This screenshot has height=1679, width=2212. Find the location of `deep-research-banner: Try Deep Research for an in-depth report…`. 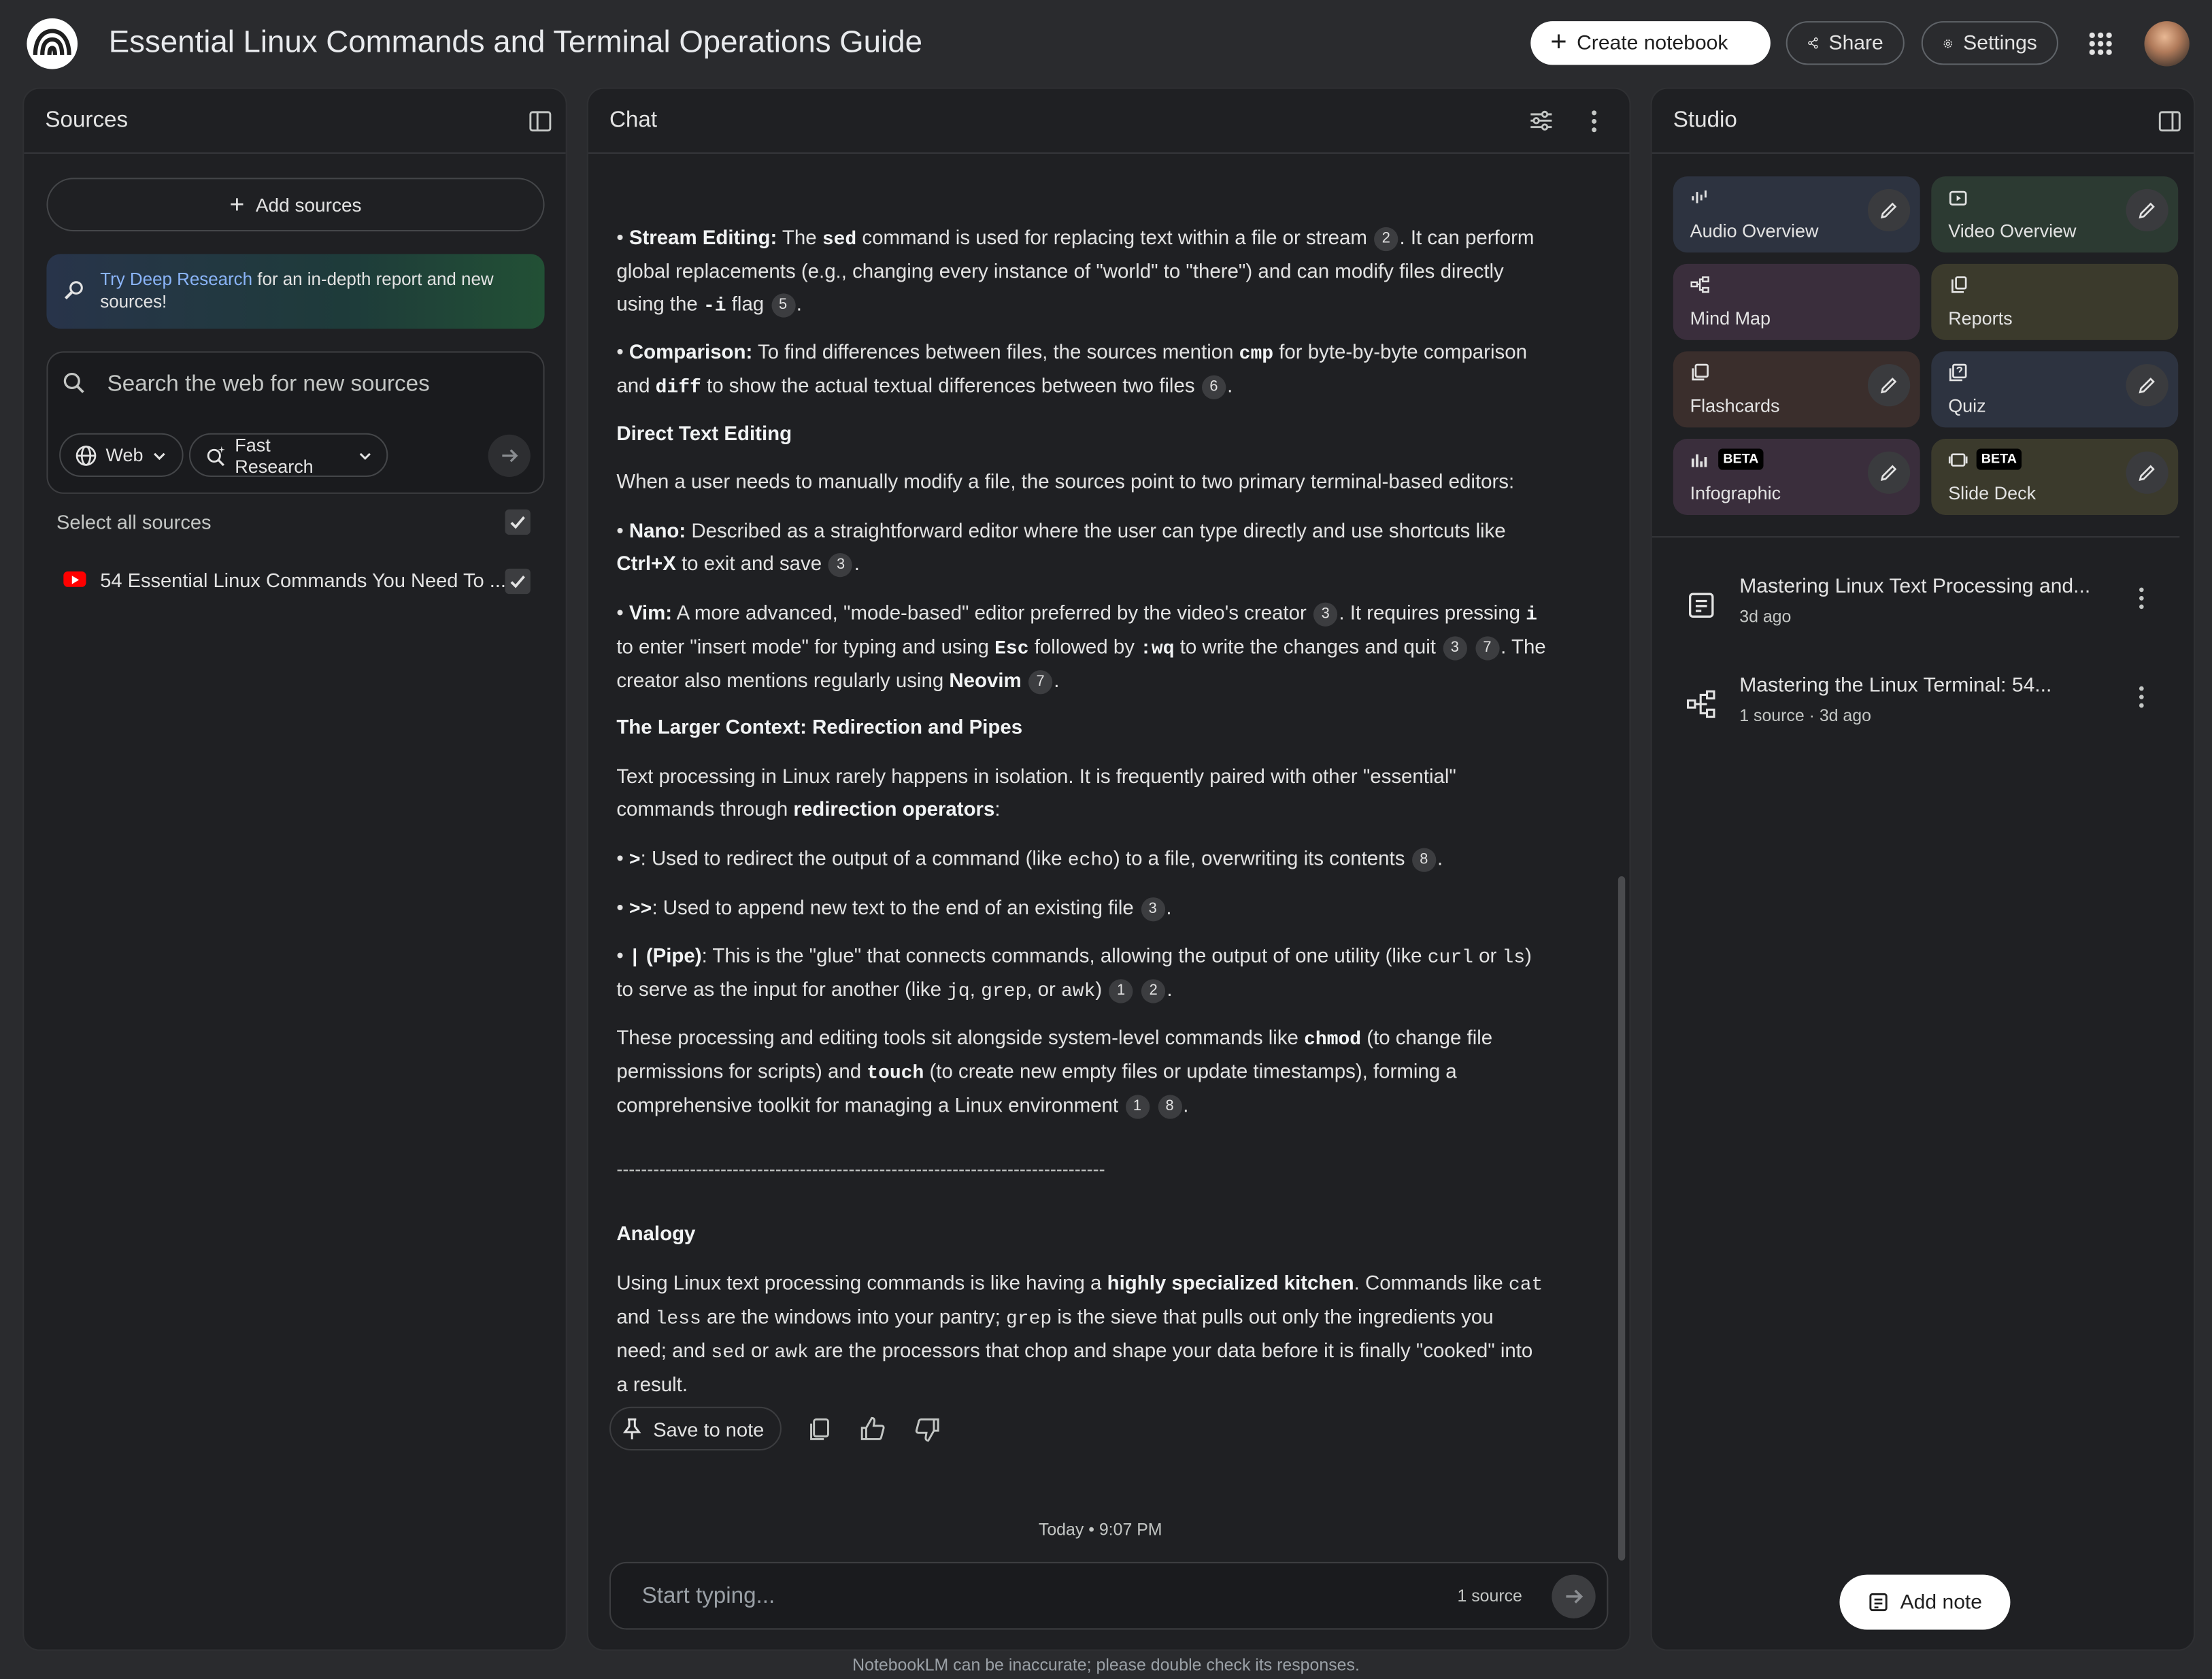

deep-research-banner: Try Deep Research for an in-depth report… is located at coordinates (295, 291).